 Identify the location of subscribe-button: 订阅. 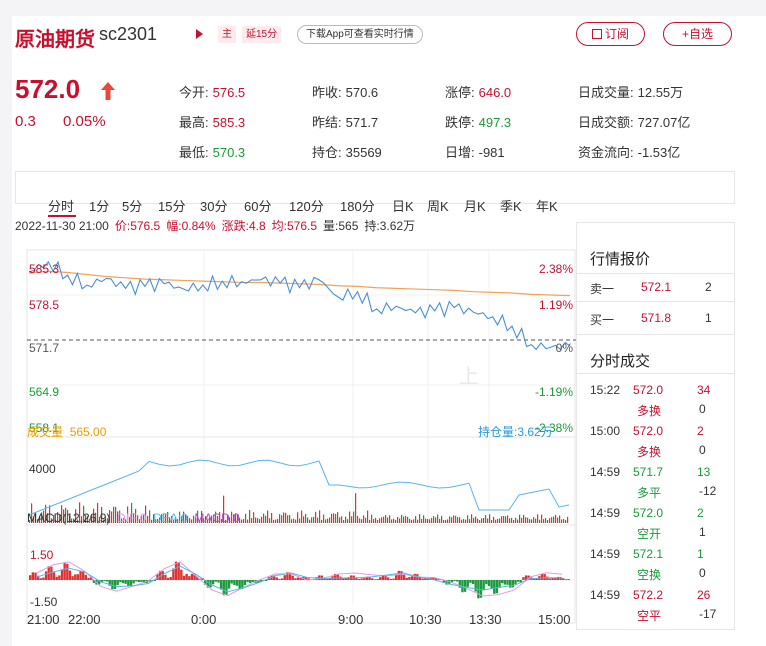
(610, 34).